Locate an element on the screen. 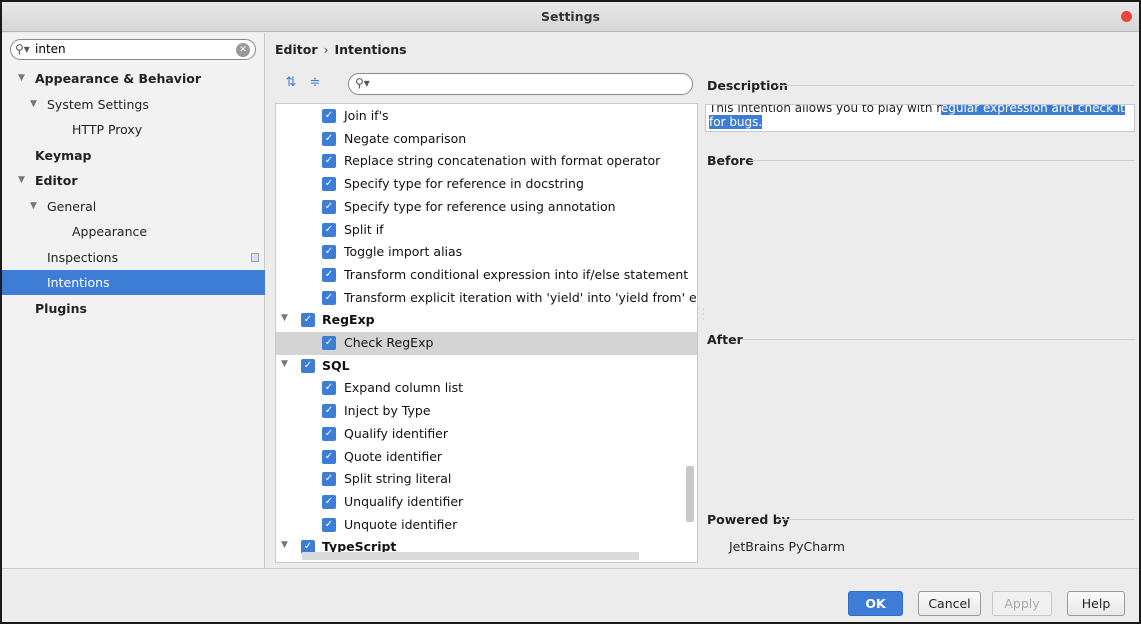  intention-item: ✓ Unqualify identifier is located at coordinates (486, 502).